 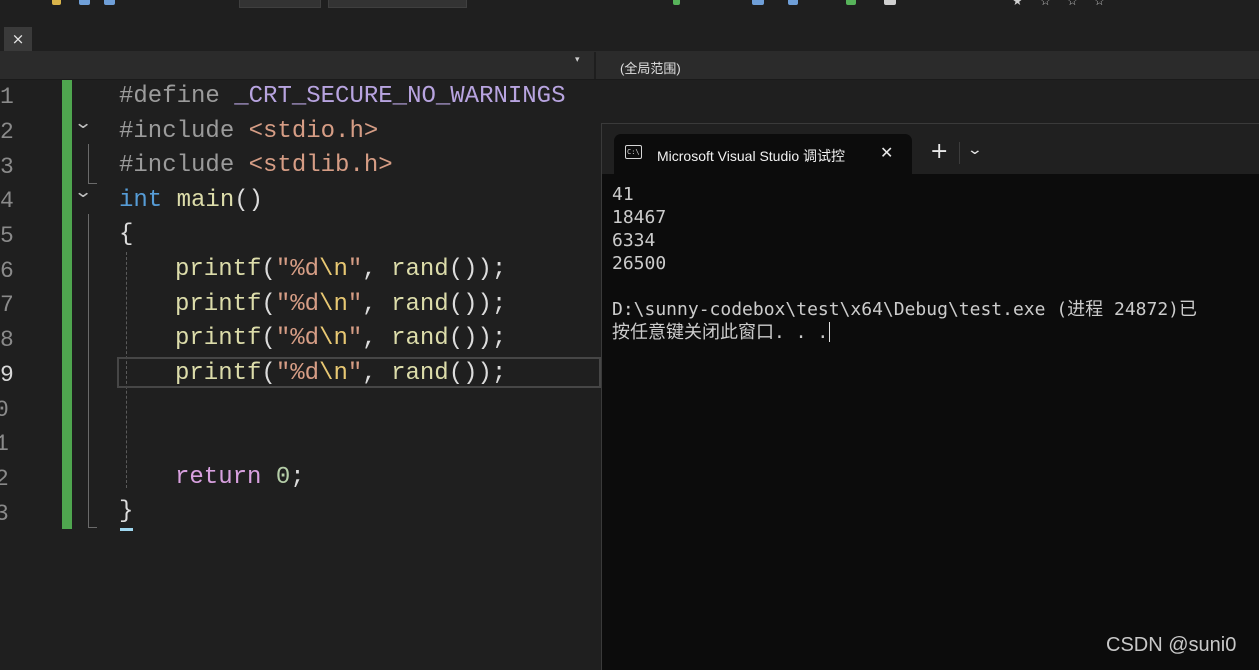 I want to click on step-icon, so click(x=758, y=2).